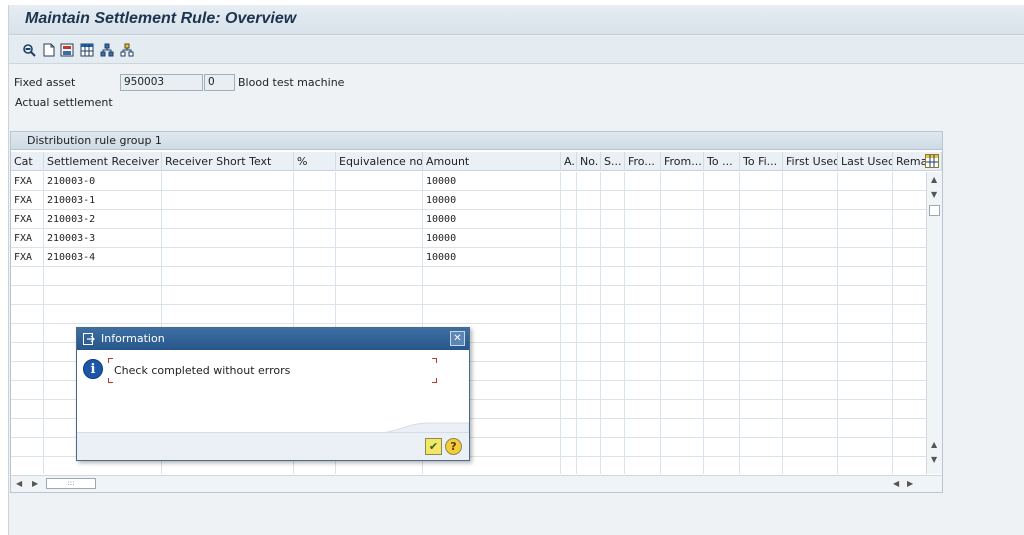 The image size is (1024, 535). Describe the element at coordinates (468, 181) in the screenshot. I see `table-row: FXA 210003-0 10000` at that location.